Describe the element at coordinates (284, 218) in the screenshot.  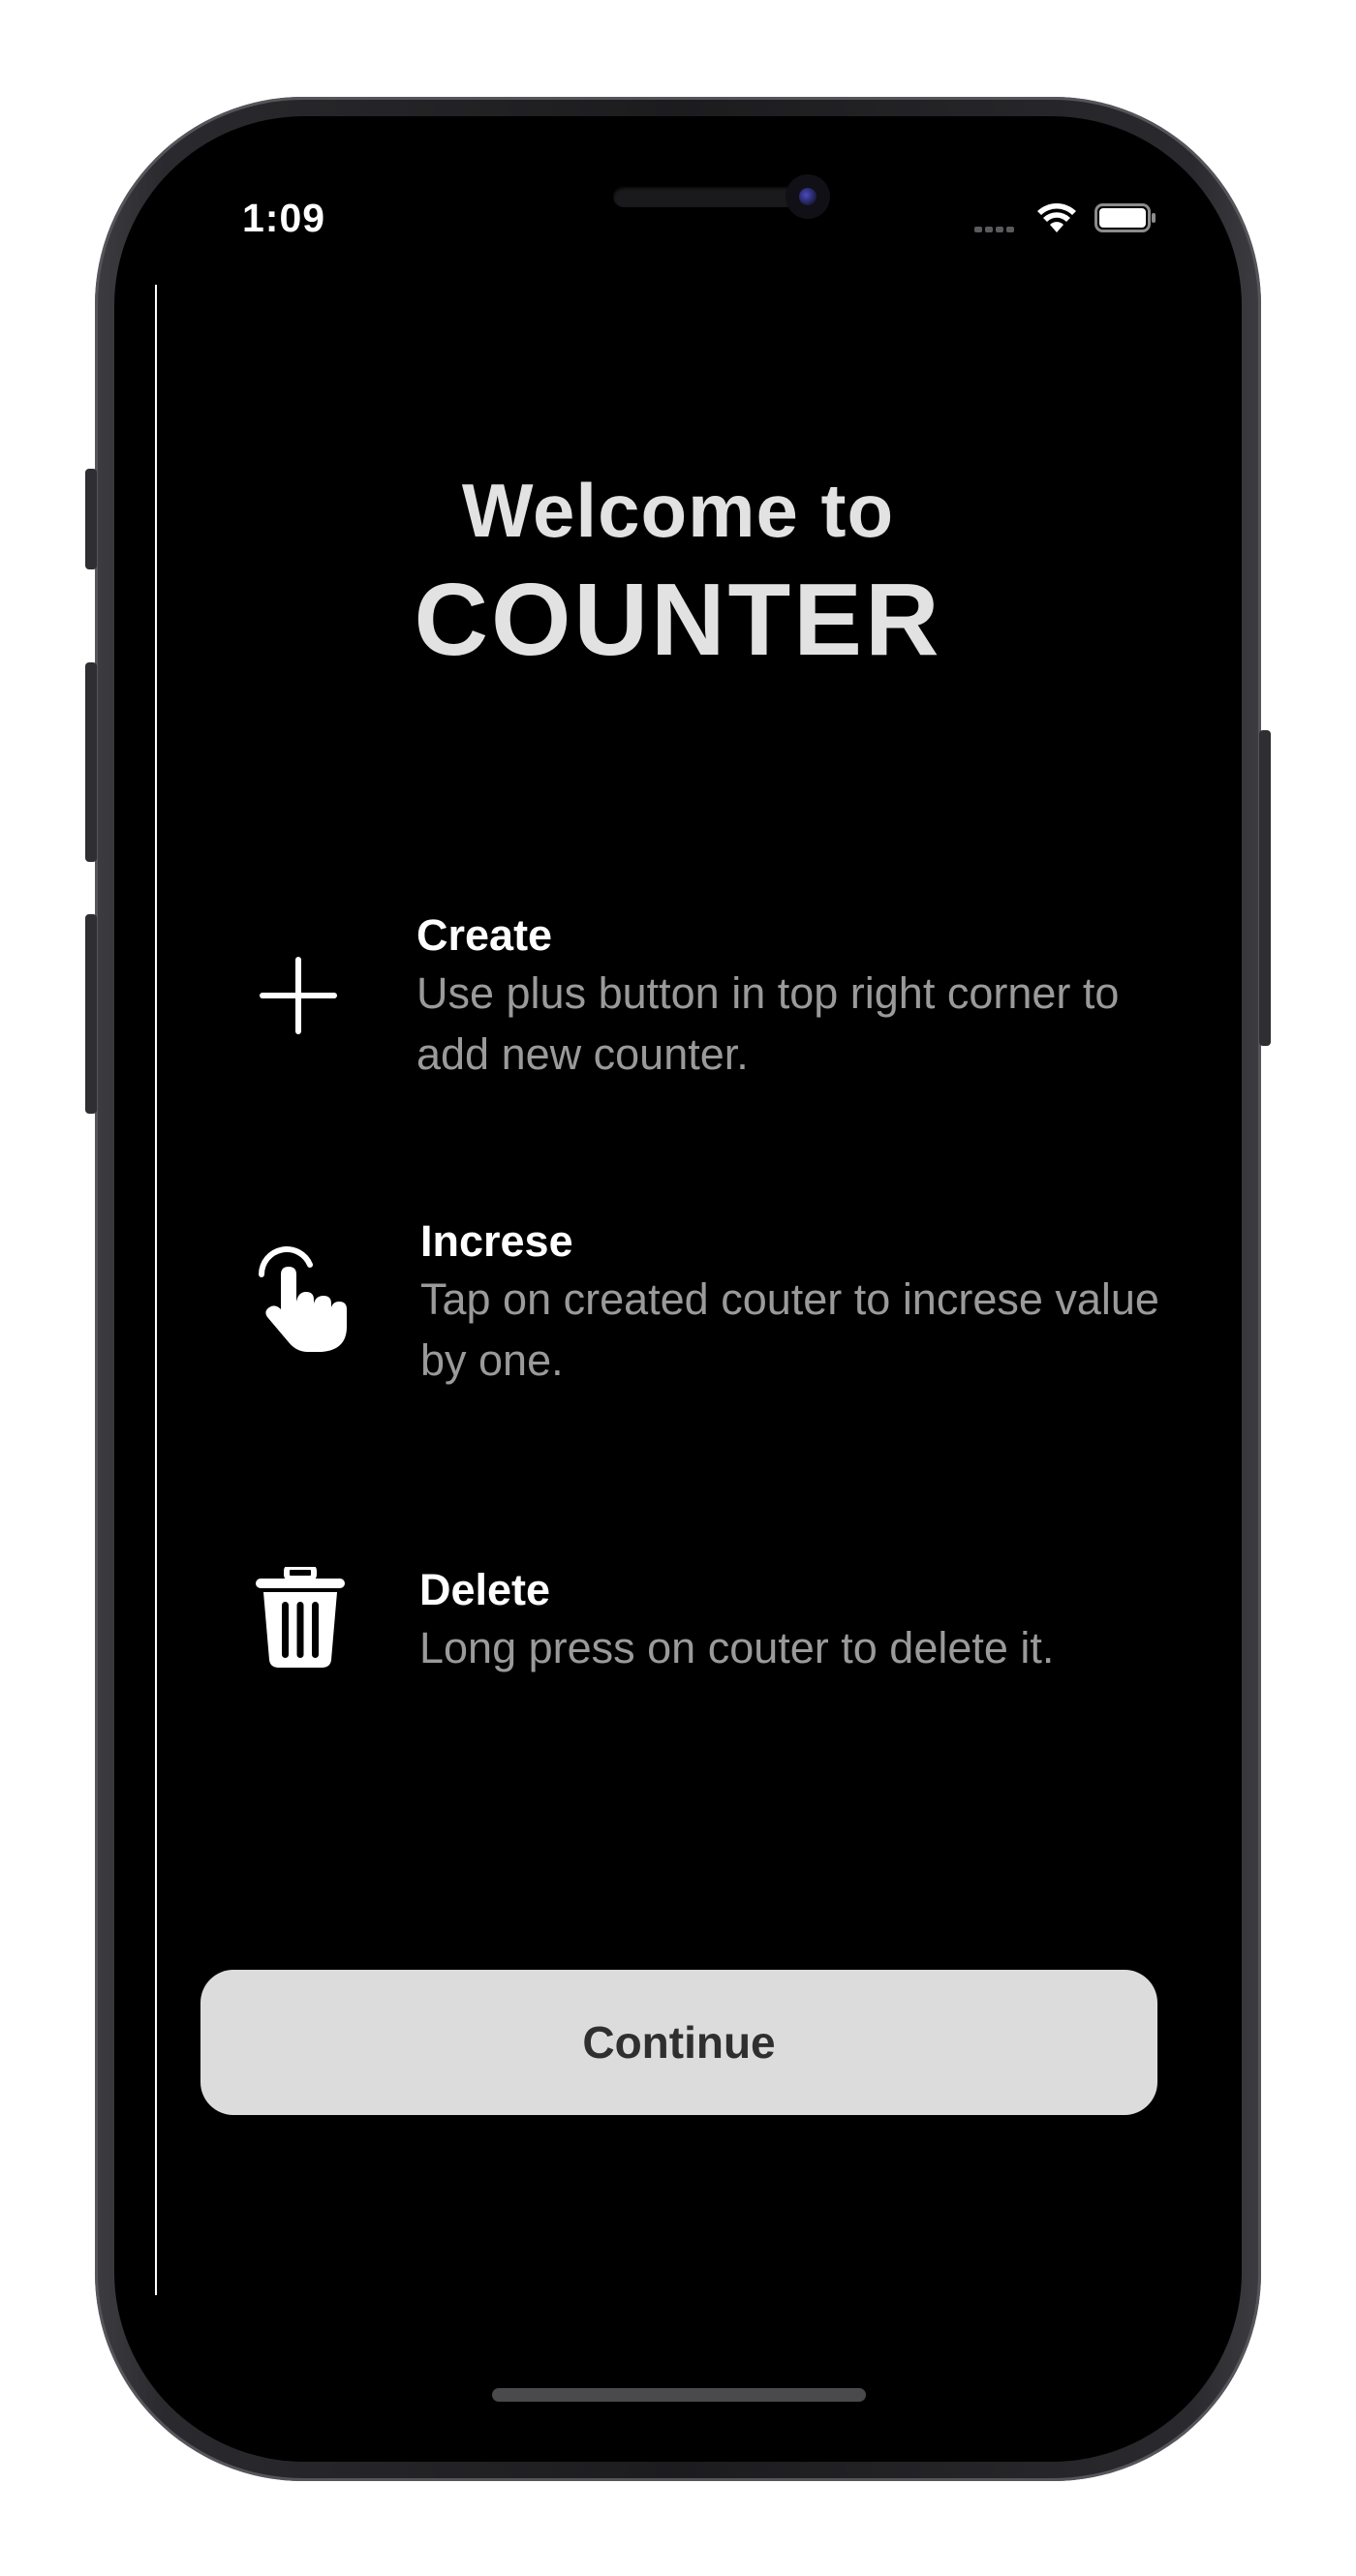
I see `status-time: 1:09` at that location.